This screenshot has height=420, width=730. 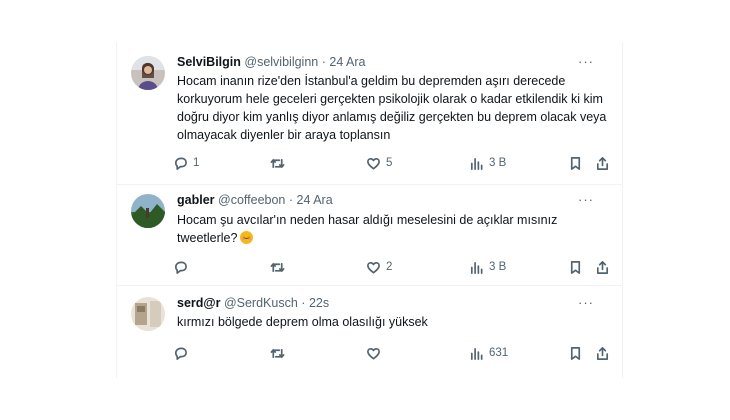 What do you see at coordinates (319, 303) in the screenshot?
I see `timestamp: 22s` at bounding box center [319, 303].